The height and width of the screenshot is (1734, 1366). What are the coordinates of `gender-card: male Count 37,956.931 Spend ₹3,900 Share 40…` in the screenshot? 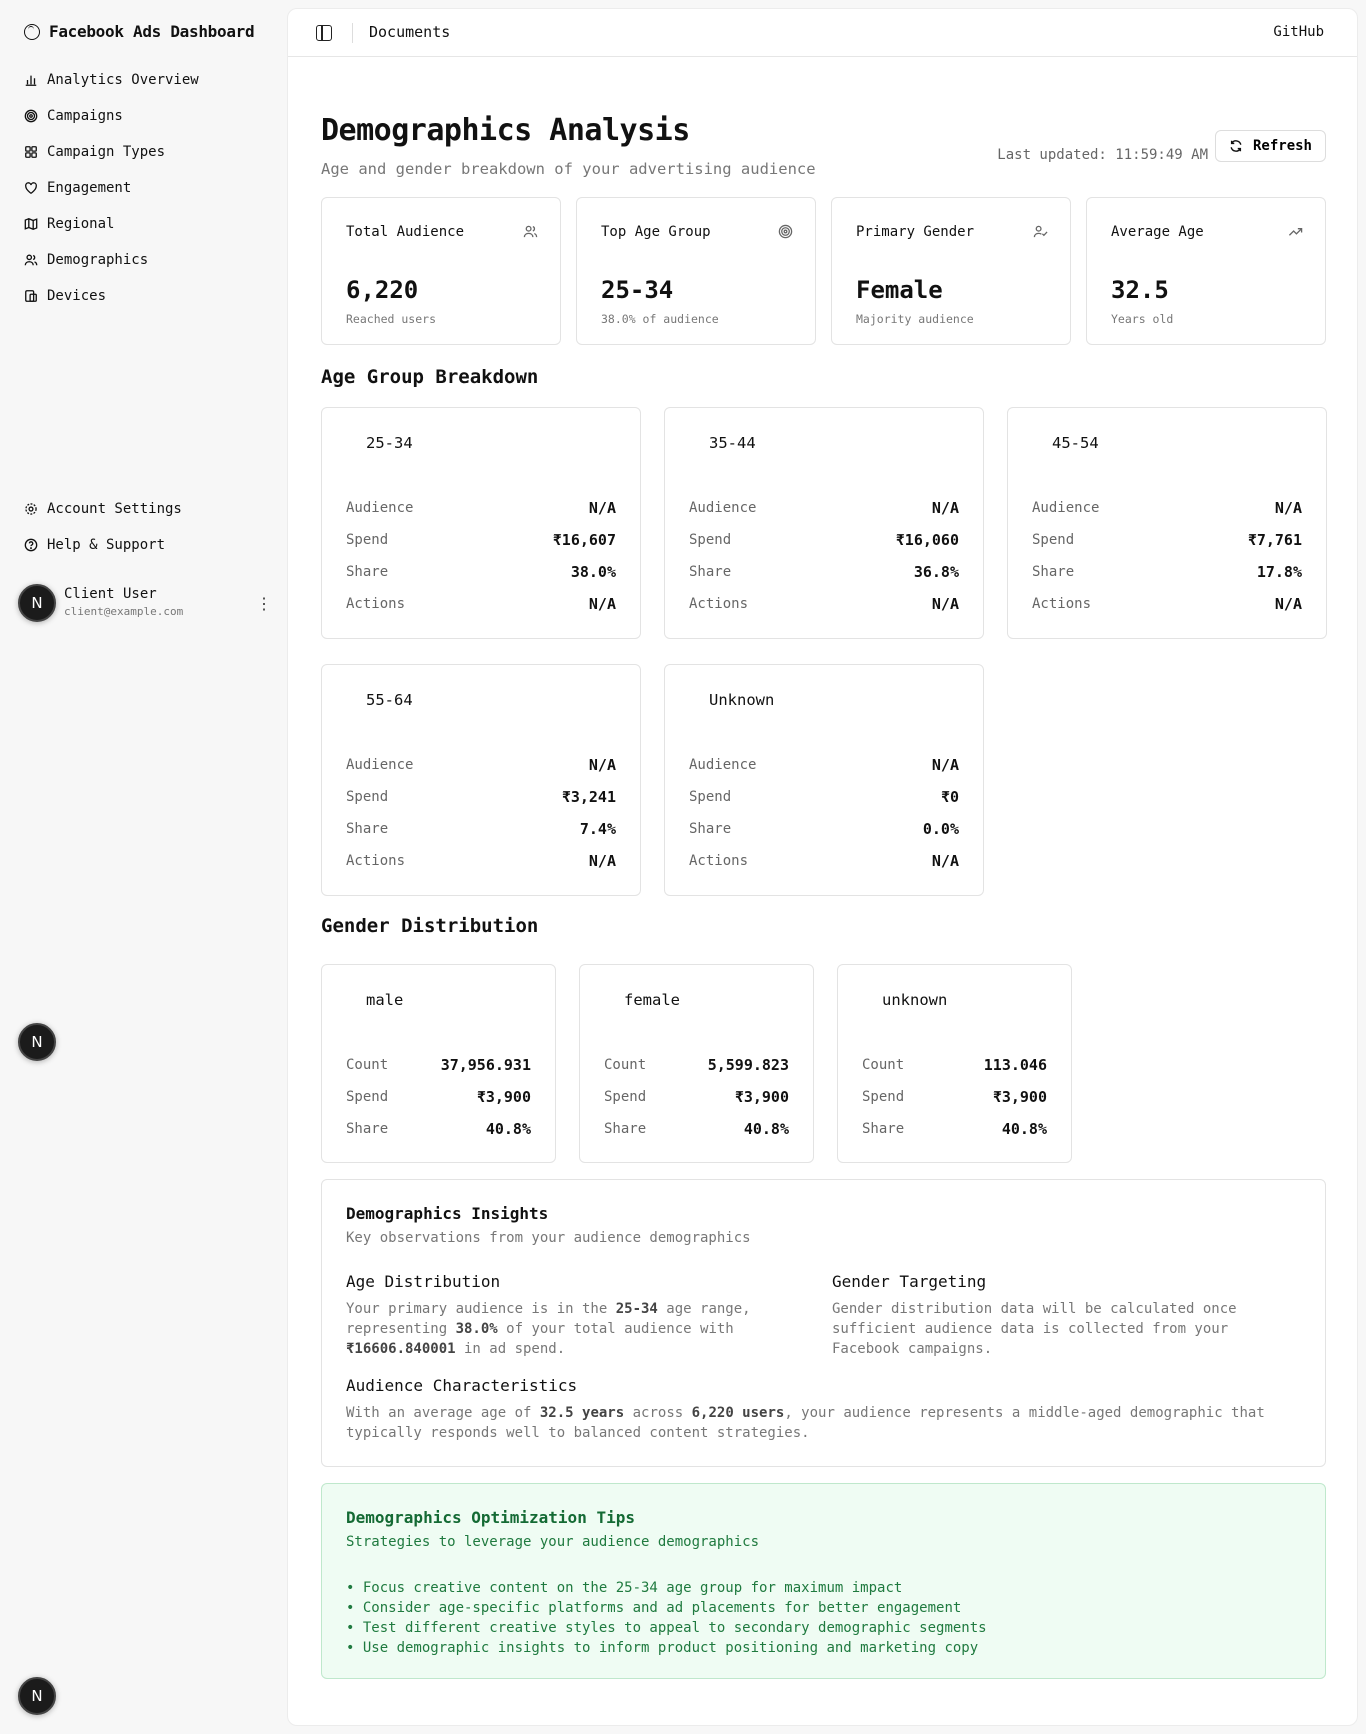 It's located at (438, 1063).